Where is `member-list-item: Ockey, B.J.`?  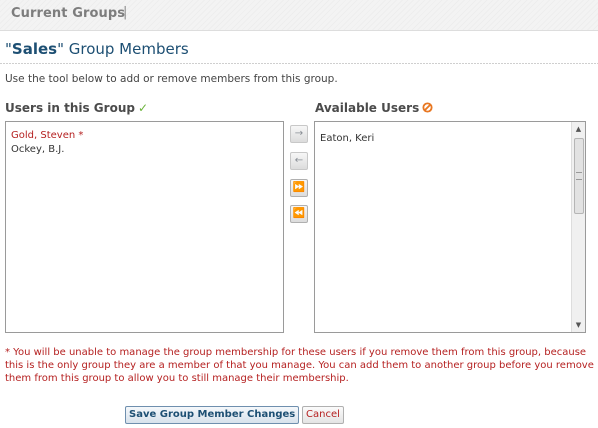 member-list-item: Ockey, B.J. is located at coordinates (37, 149).